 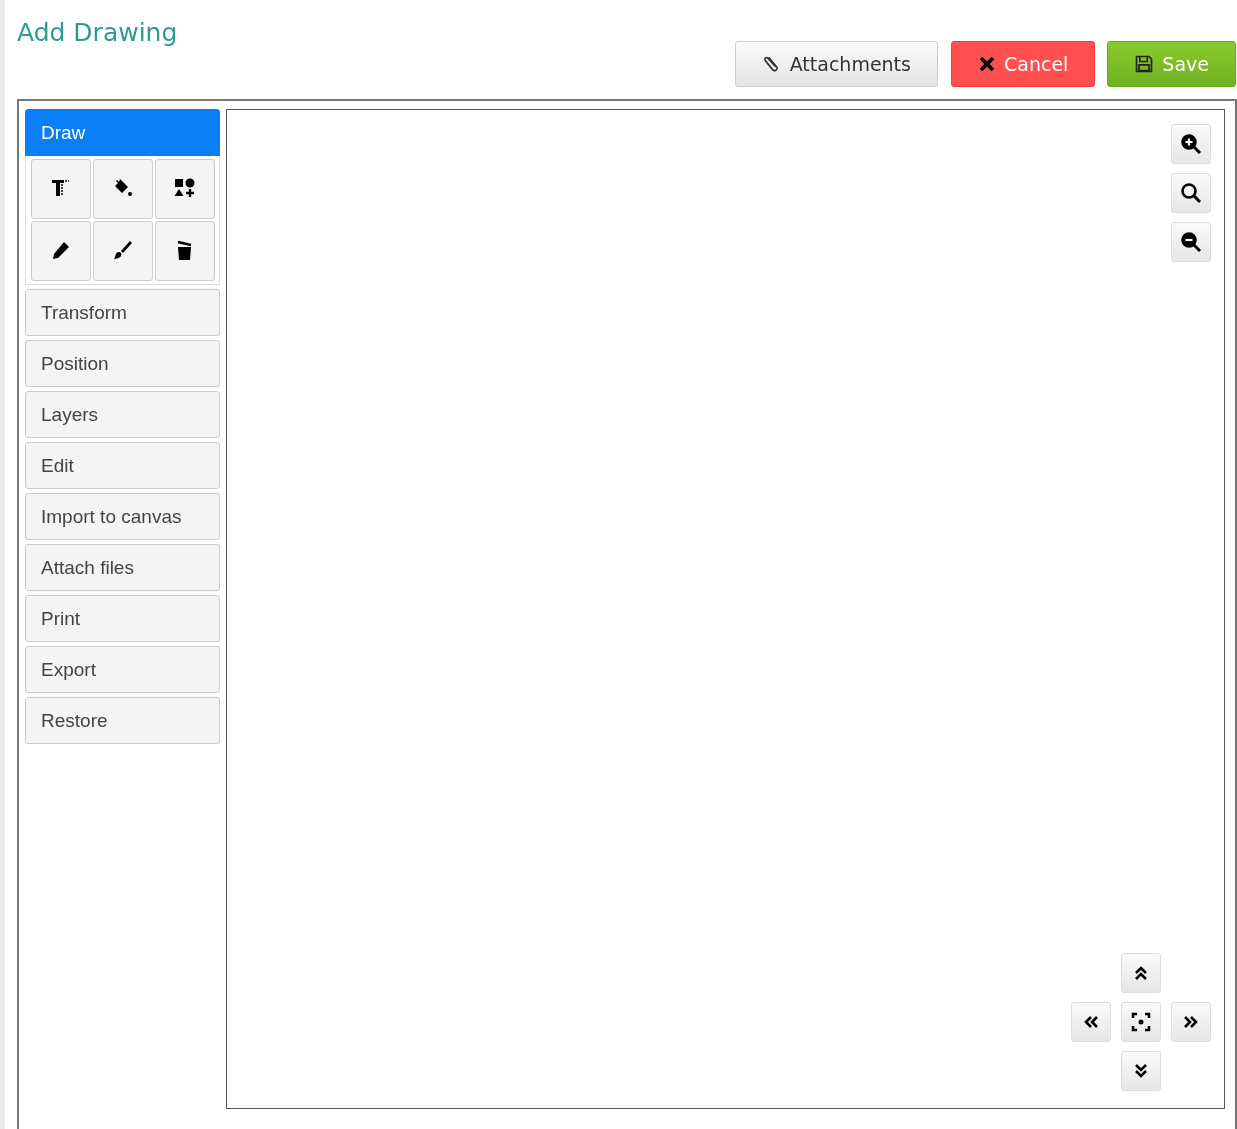 I want to click on menu-item: Import to canvas, so click(x=122, y=516).